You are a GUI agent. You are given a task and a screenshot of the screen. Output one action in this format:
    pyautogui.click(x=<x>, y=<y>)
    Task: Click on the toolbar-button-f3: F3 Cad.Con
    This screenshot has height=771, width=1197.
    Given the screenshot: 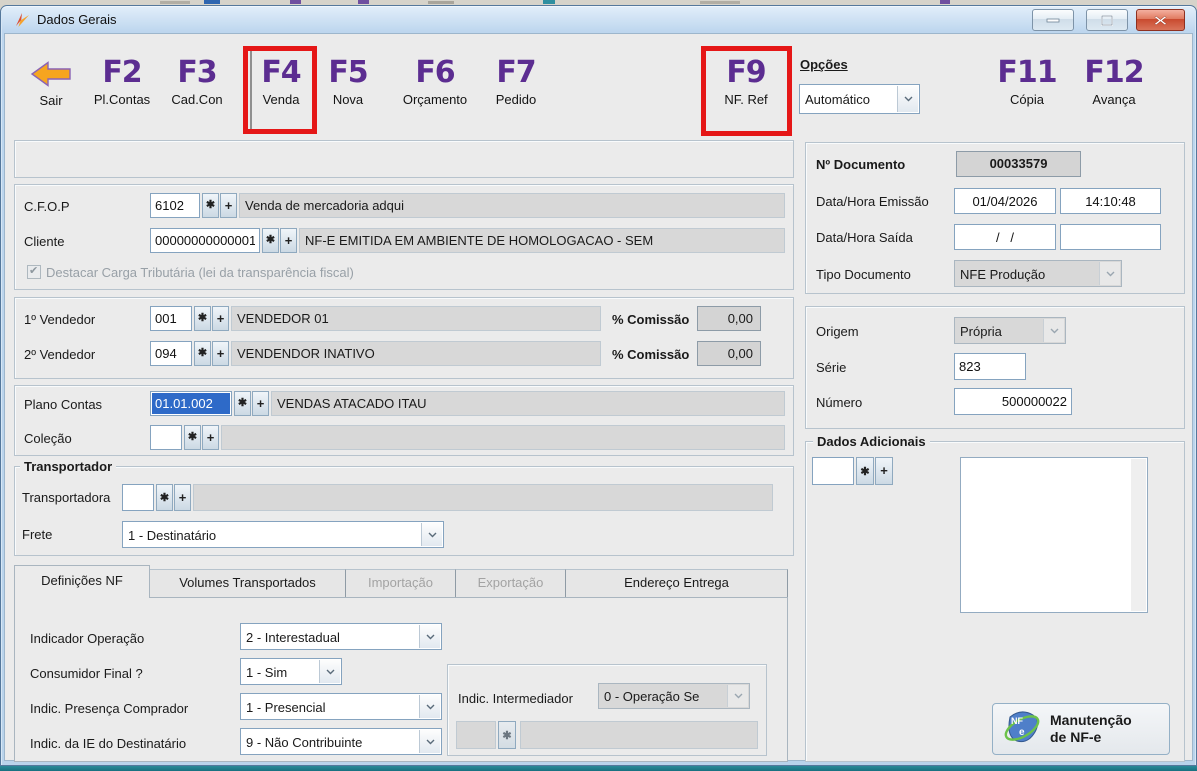 What is the action you would take?
    pyautogui.click(x=197, y=81)
    